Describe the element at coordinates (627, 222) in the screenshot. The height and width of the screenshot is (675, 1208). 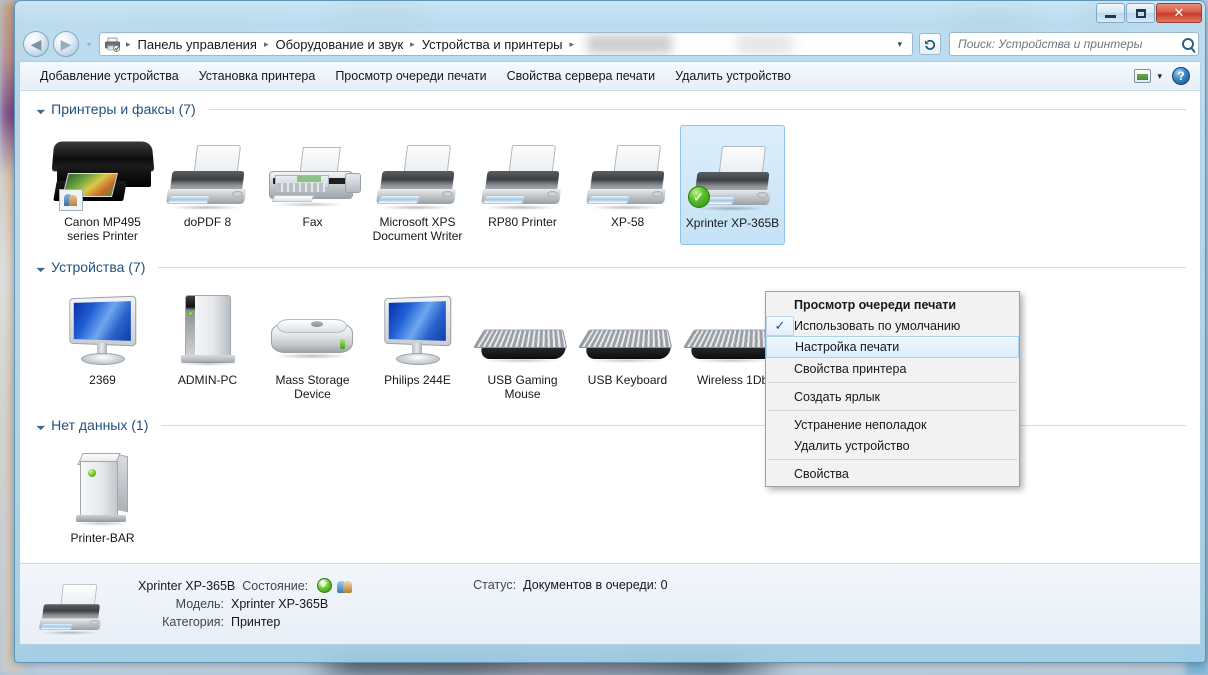
I see `device-label: XP-58` at that location.